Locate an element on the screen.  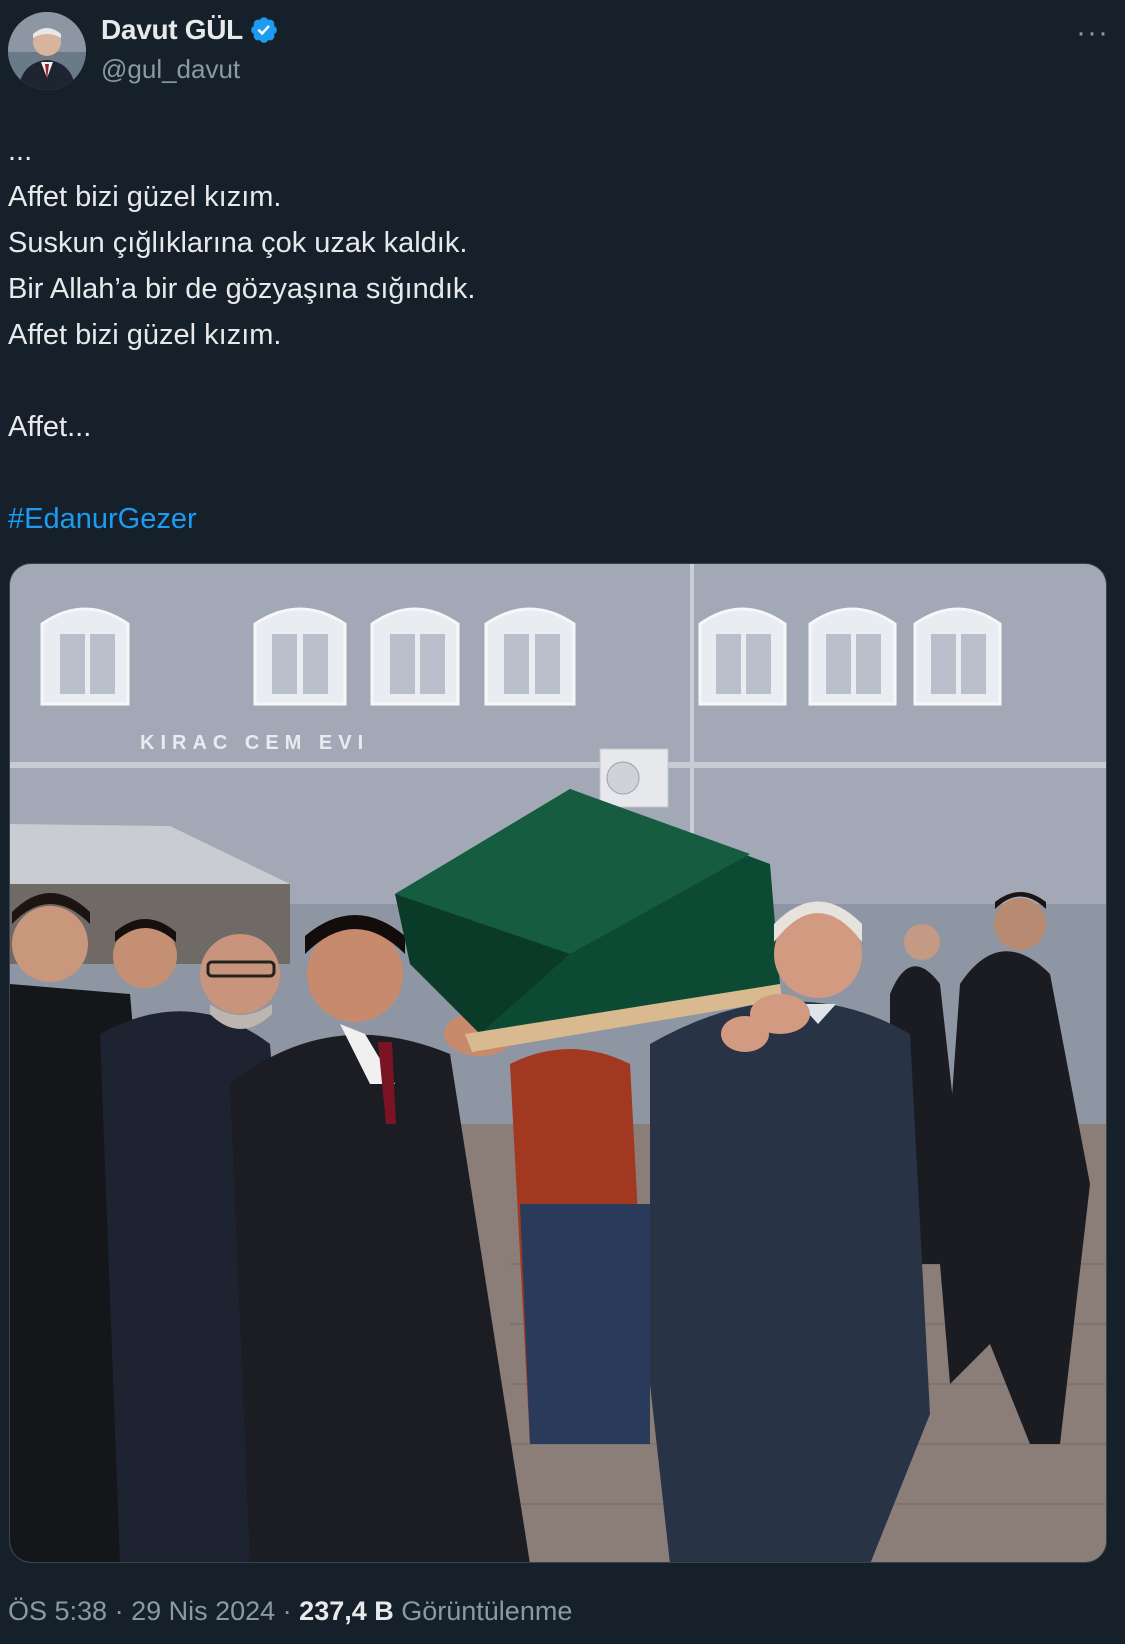
views-label: Görüntülenme is located at coordinates (483, 1611).